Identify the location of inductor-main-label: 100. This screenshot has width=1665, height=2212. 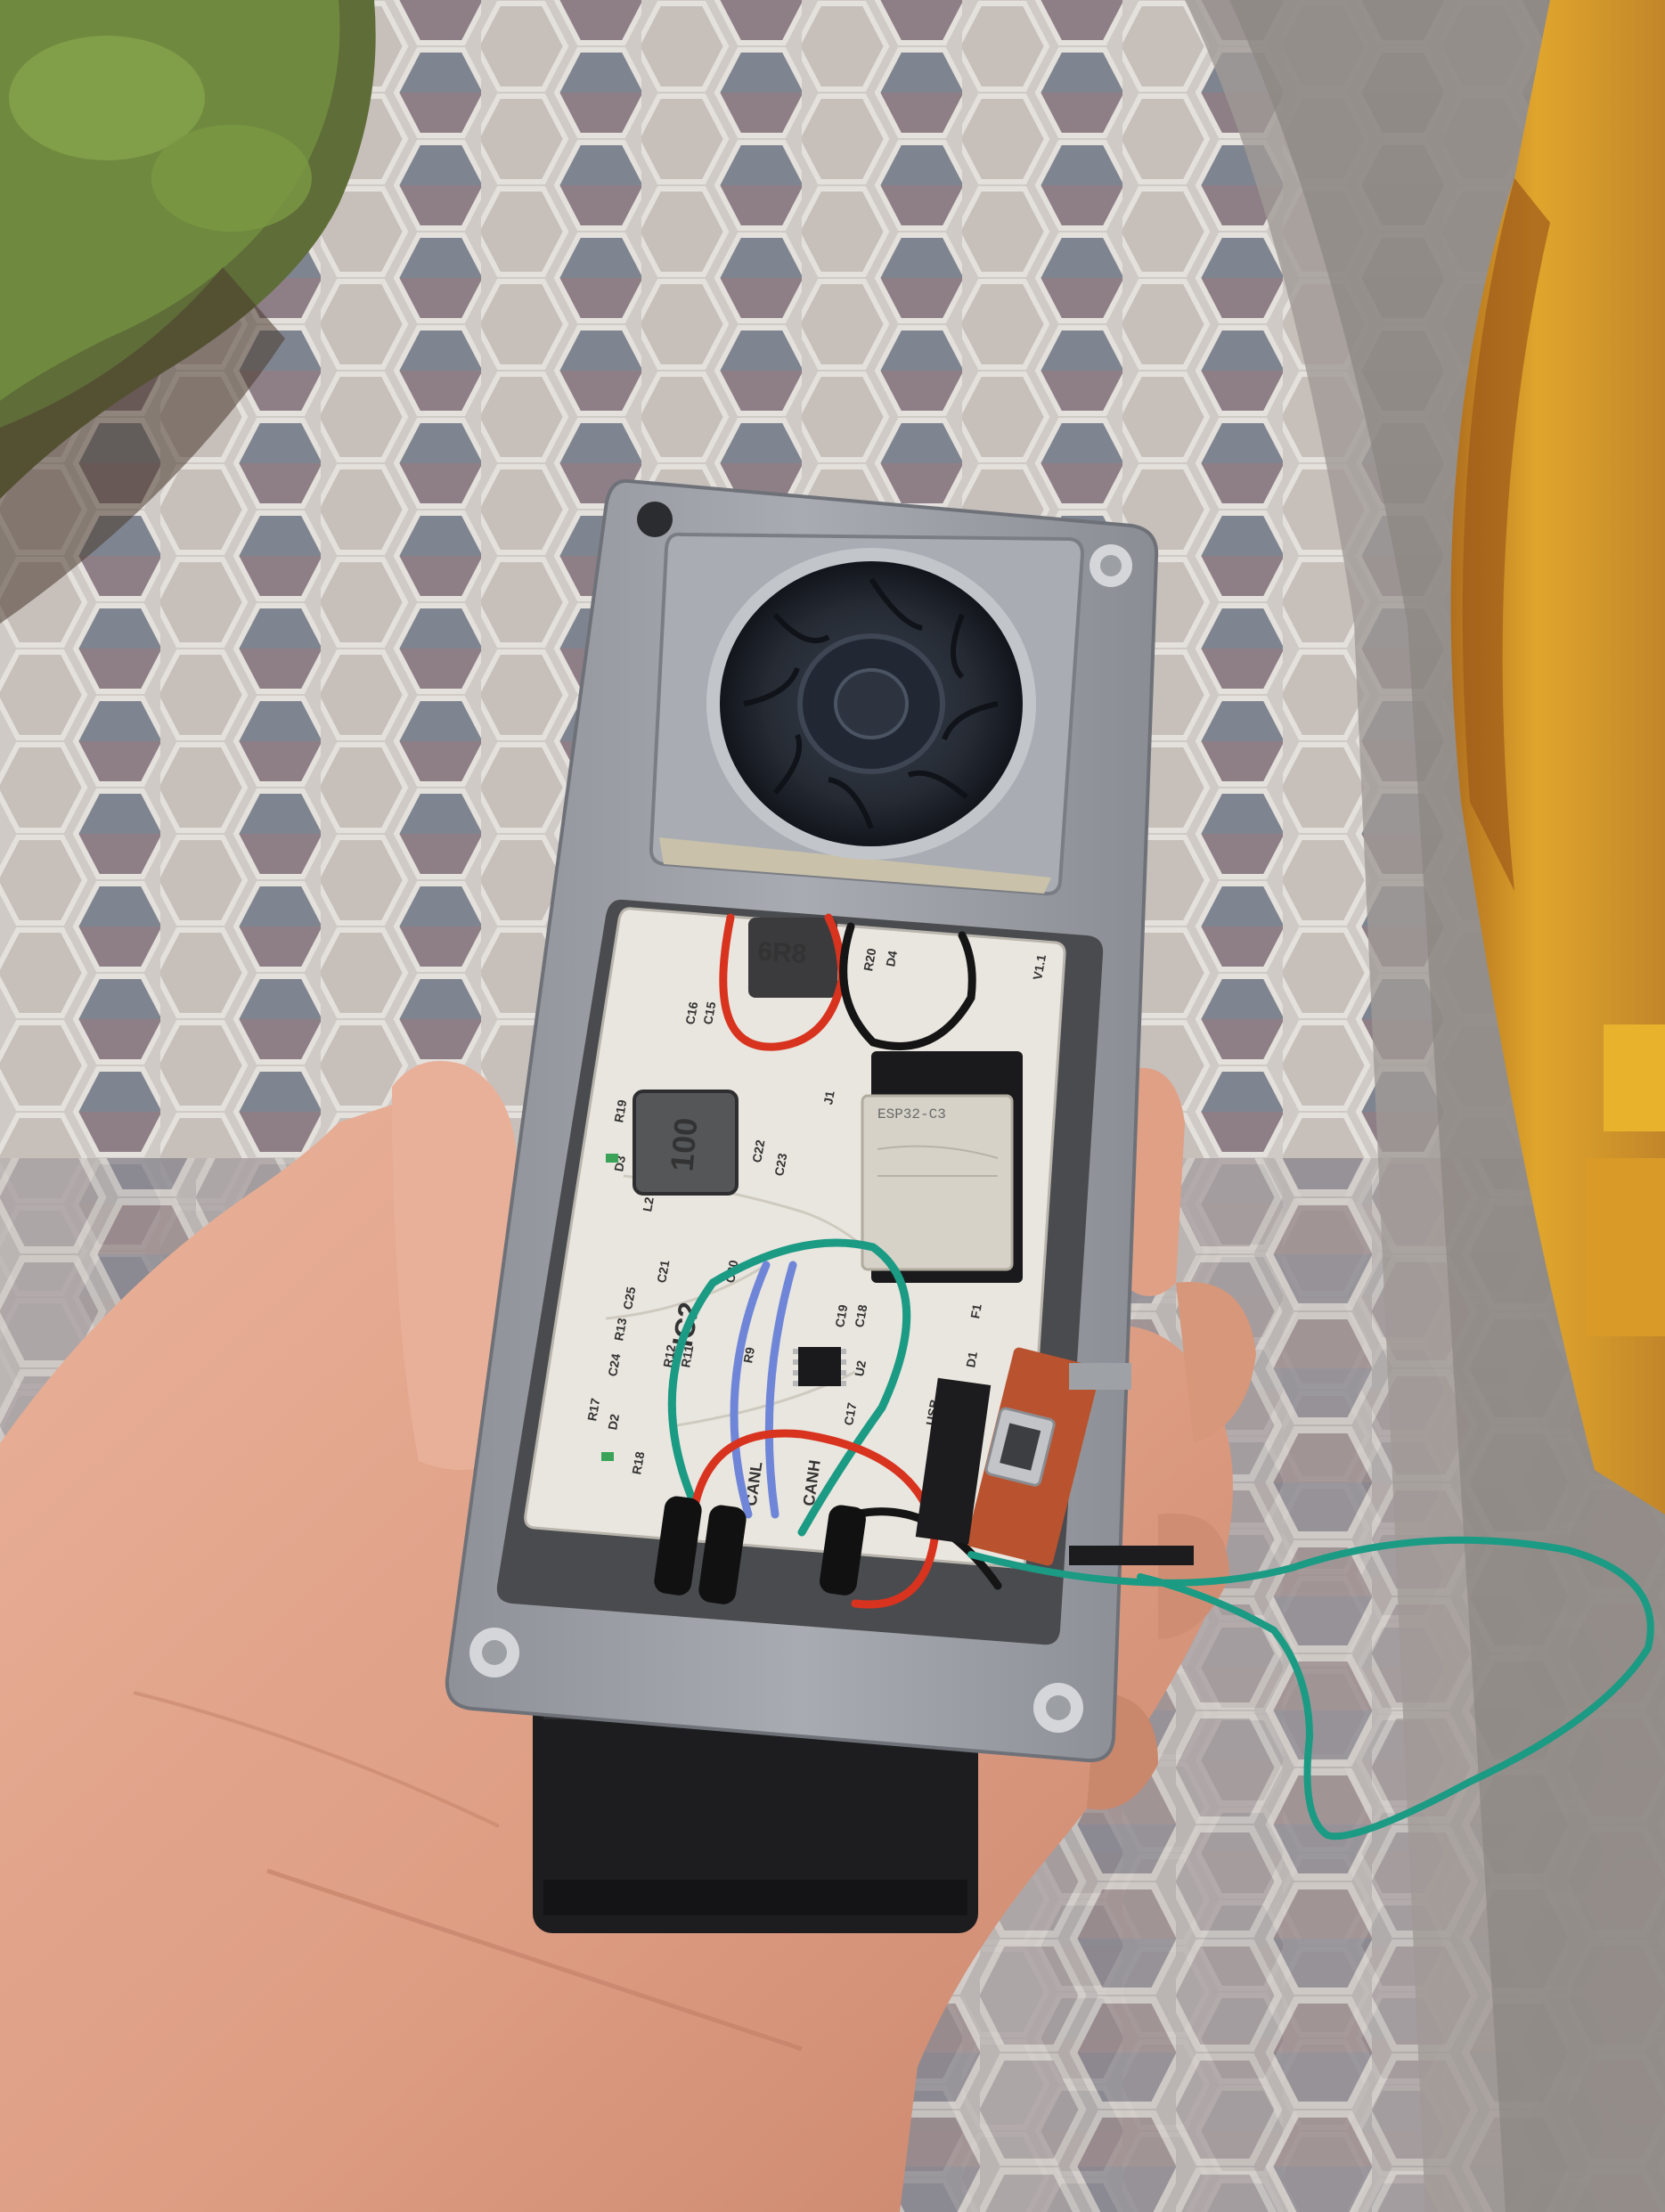
(684, 1144).